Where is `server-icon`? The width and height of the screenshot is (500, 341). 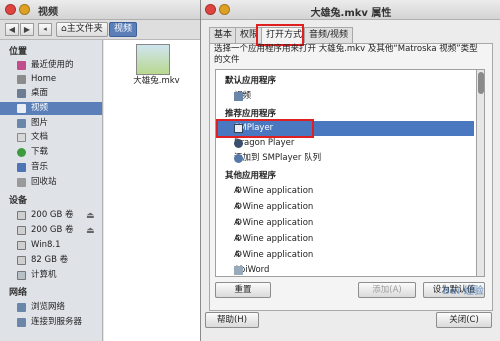
server-icon is located at coordinates (21, 322).